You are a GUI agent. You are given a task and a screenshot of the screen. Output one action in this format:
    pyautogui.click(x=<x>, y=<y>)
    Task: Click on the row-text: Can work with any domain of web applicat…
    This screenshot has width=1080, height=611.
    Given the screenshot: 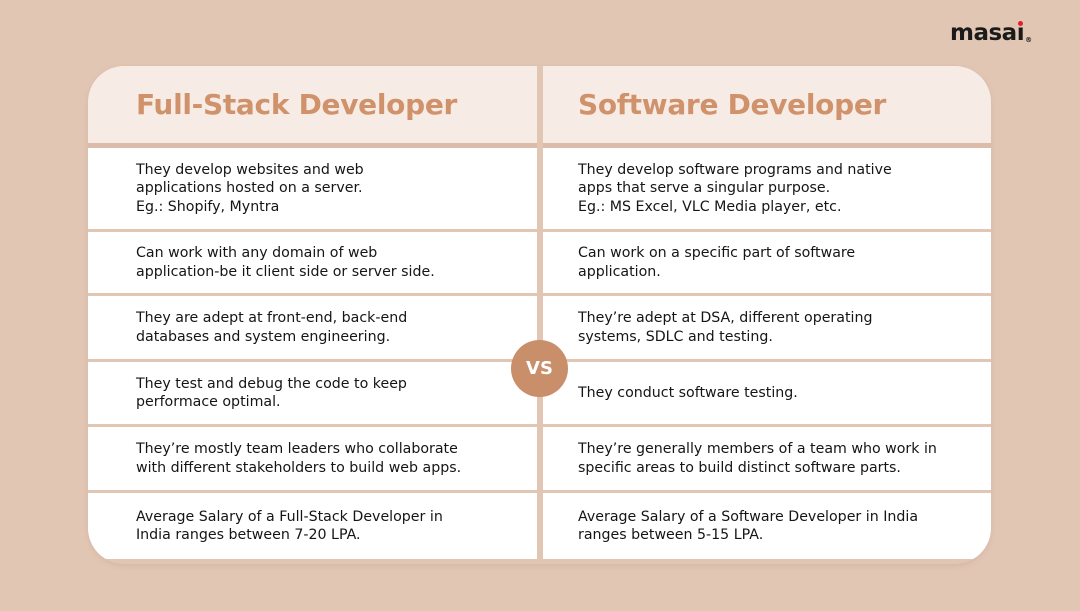 What is the action you would take?
    pyautogui.click(x=285, y=262)
    